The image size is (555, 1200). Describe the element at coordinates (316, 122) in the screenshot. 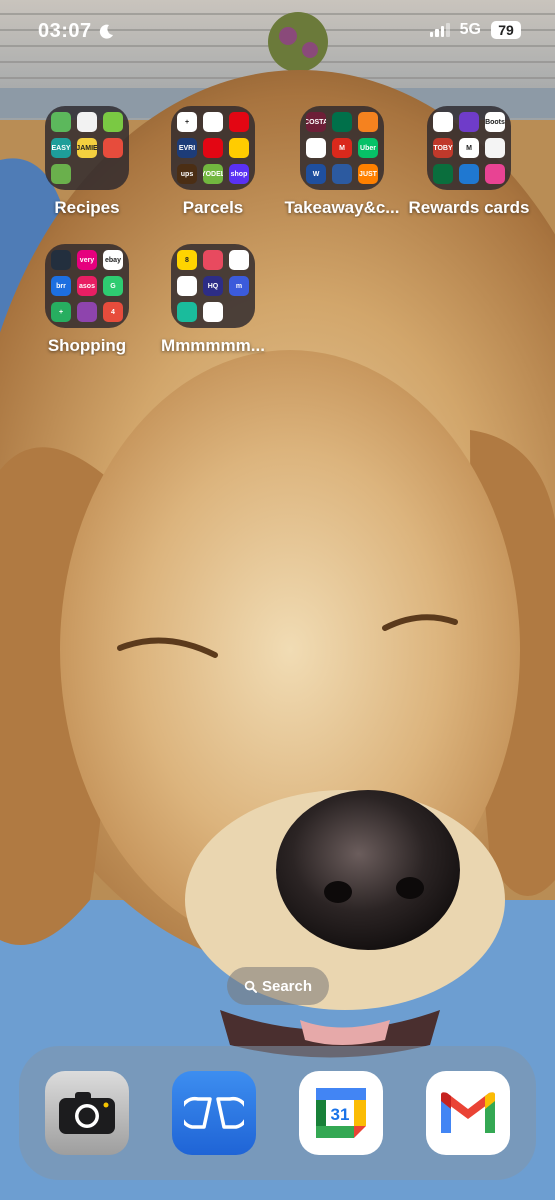

I see `costa-app-icon: COSTA` at that location.